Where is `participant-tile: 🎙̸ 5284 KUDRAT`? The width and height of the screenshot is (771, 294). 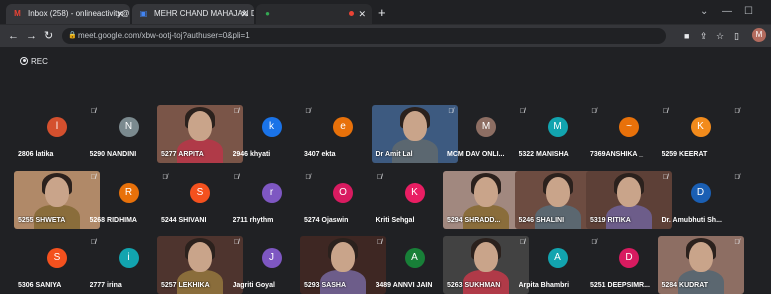 participant-tile: 🎙̸ 5284 KUDRAT is located at coordinates (700, 265).